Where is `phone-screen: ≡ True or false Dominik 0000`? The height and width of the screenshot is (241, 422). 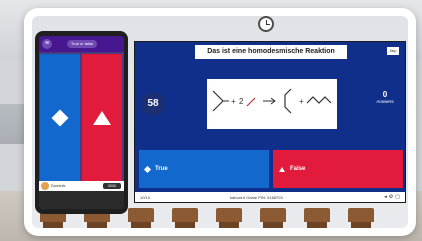 phone-screen: ≡ True or false Dominik 0000 is located at coordinates (81, 122).